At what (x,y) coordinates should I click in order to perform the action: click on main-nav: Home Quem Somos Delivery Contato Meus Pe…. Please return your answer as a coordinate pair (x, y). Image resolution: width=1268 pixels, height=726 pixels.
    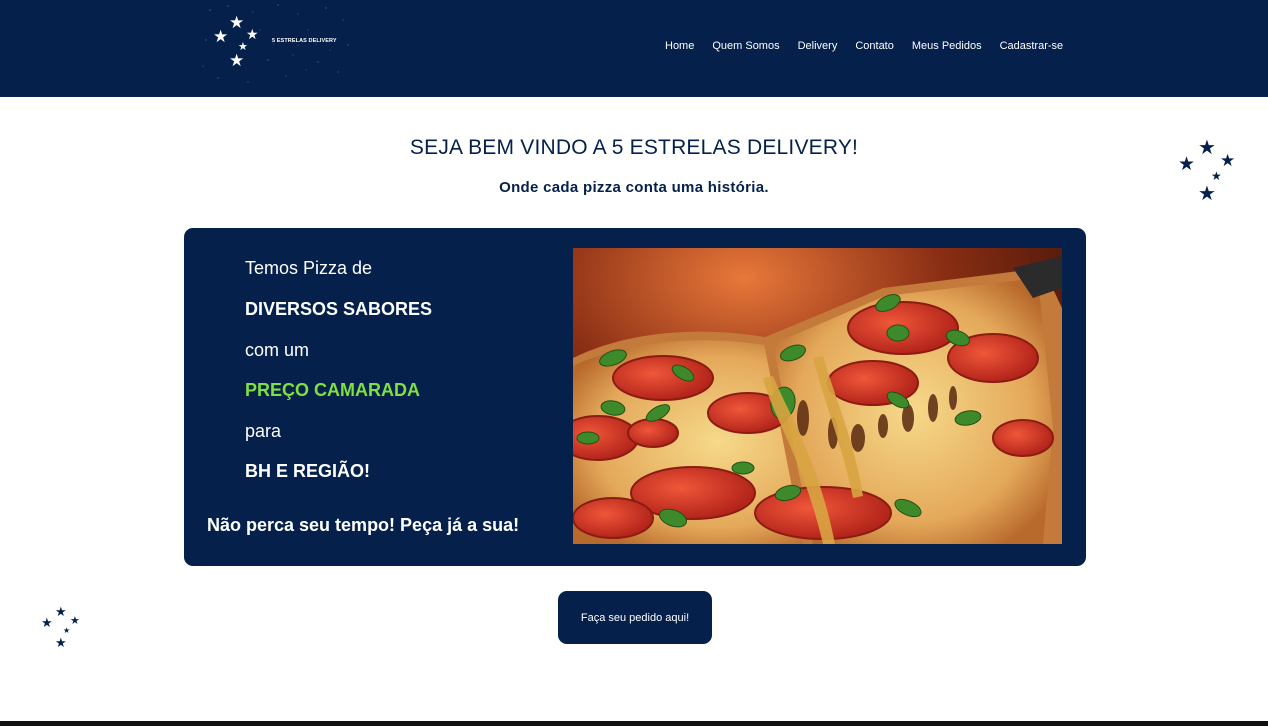
    Looking at the image, I should click on (873, 46).